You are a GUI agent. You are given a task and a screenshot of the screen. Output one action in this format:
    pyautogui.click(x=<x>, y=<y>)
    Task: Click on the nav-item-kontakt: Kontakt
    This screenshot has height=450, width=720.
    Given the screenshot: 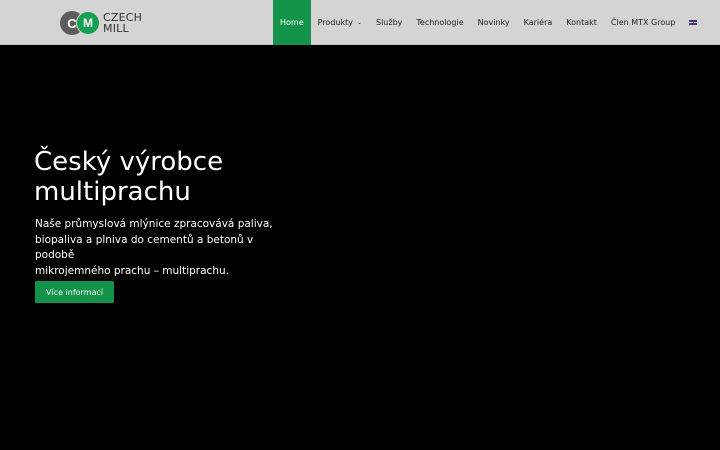 What is the action you would take?
    pyautogui.click(x=581, y=22)
    